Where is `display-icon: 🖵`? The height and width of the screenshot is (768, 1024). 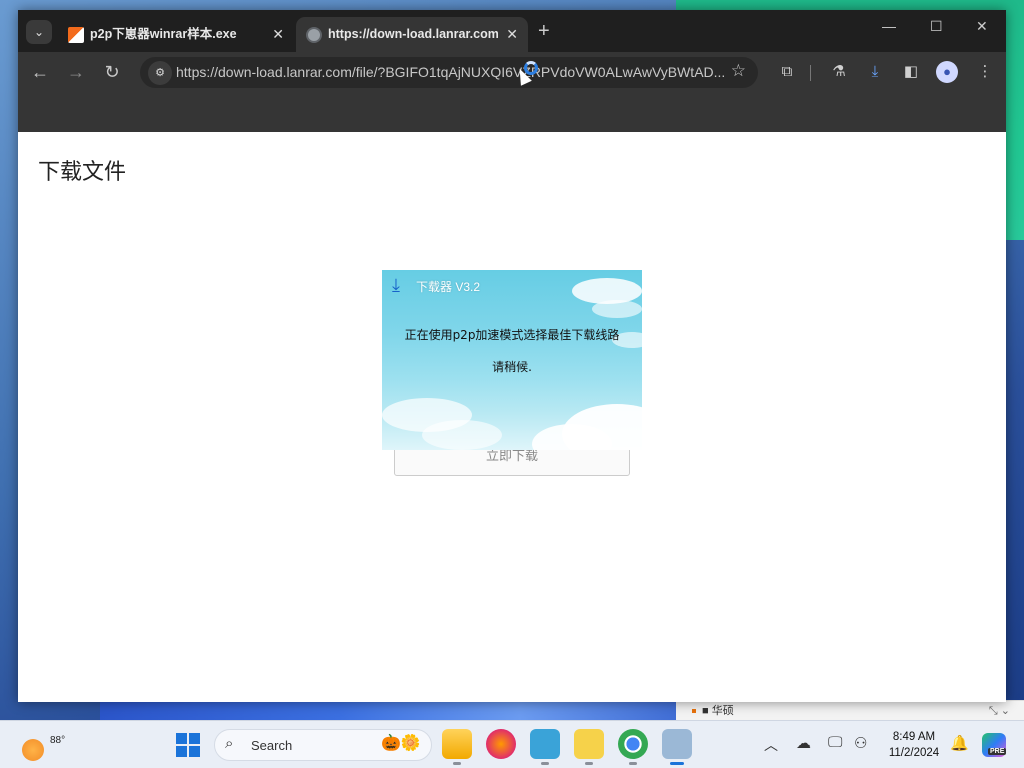
display-icon: 🖵 is located at coordinates (835, 742).